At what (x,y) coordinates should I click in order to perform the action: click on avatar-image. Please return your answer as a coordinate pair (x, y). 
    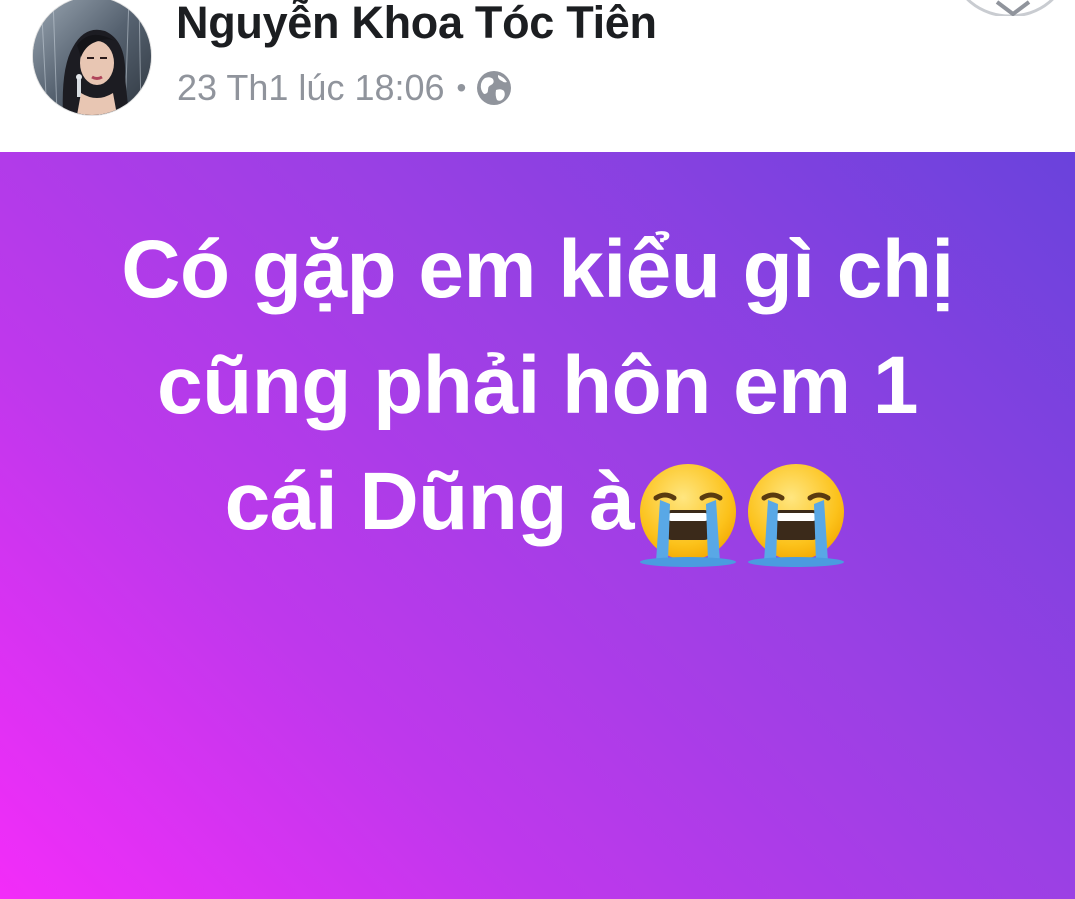
    Looking at the image, I should click on (92, 57).